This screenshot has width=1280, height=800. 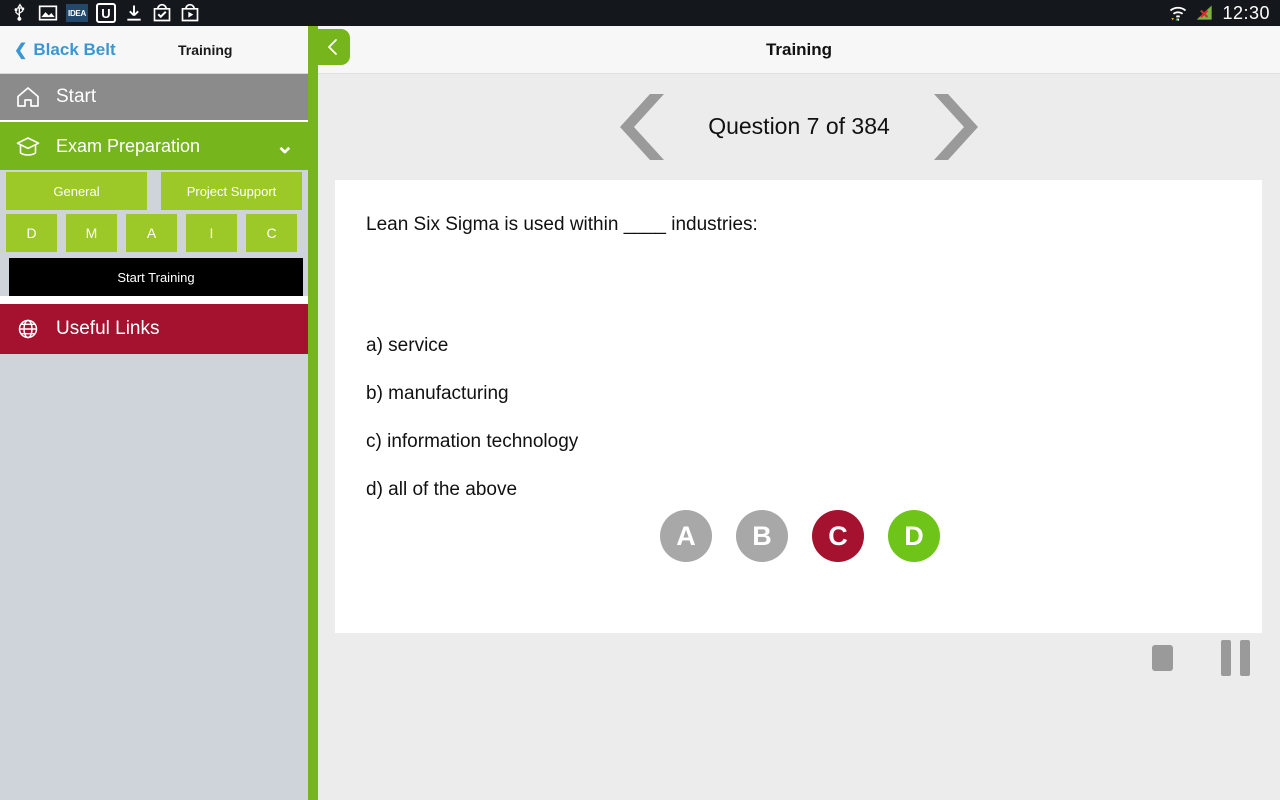 I want to click on green-divider, so click(x=313, y=413).